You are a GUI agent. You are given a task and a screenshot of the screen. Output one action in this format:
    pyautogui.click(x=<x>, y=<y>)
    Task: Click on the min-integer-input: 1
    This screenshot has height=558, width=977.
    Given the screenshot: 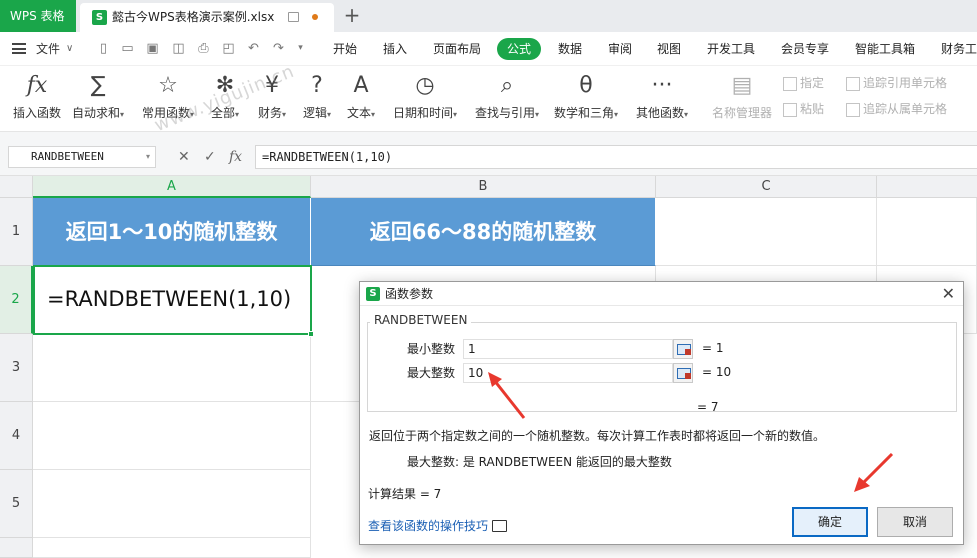 What is the action you would take?
    pyautogui.click(x=568, y=349)
    